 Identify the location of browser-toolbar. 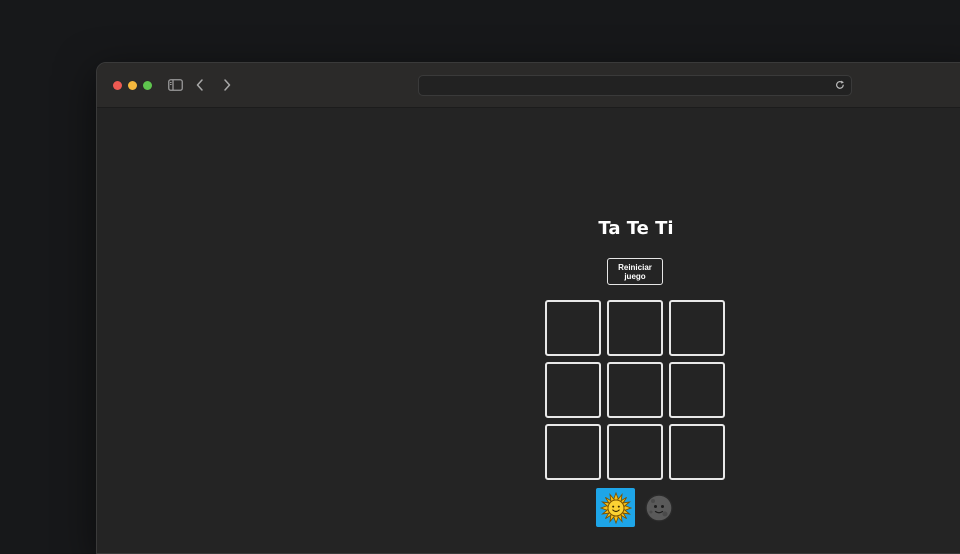
(528, 85).